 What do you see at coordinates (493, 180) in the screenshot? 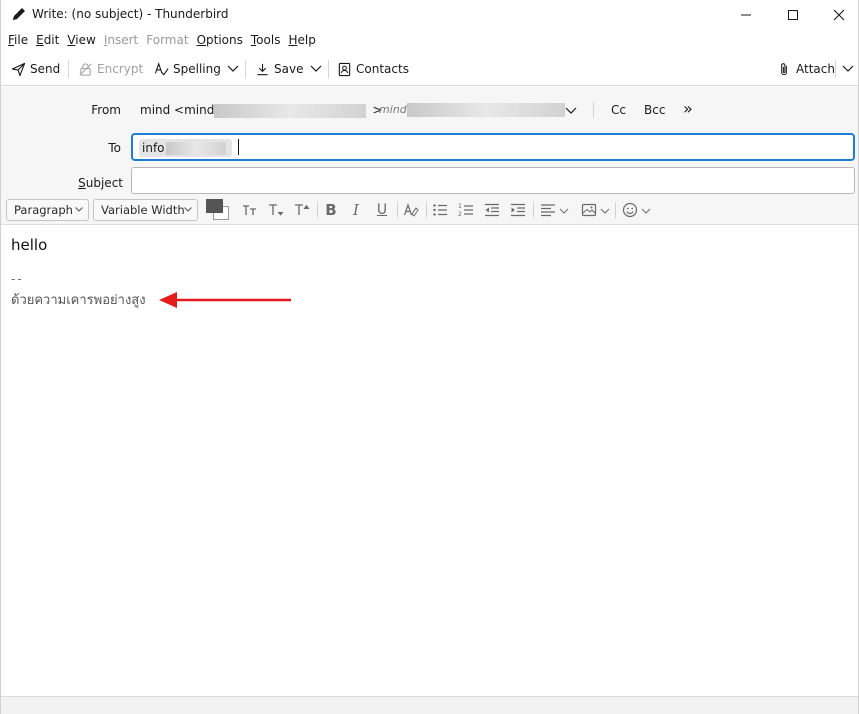
I see `subject-input` at bounding box center [493, 180].